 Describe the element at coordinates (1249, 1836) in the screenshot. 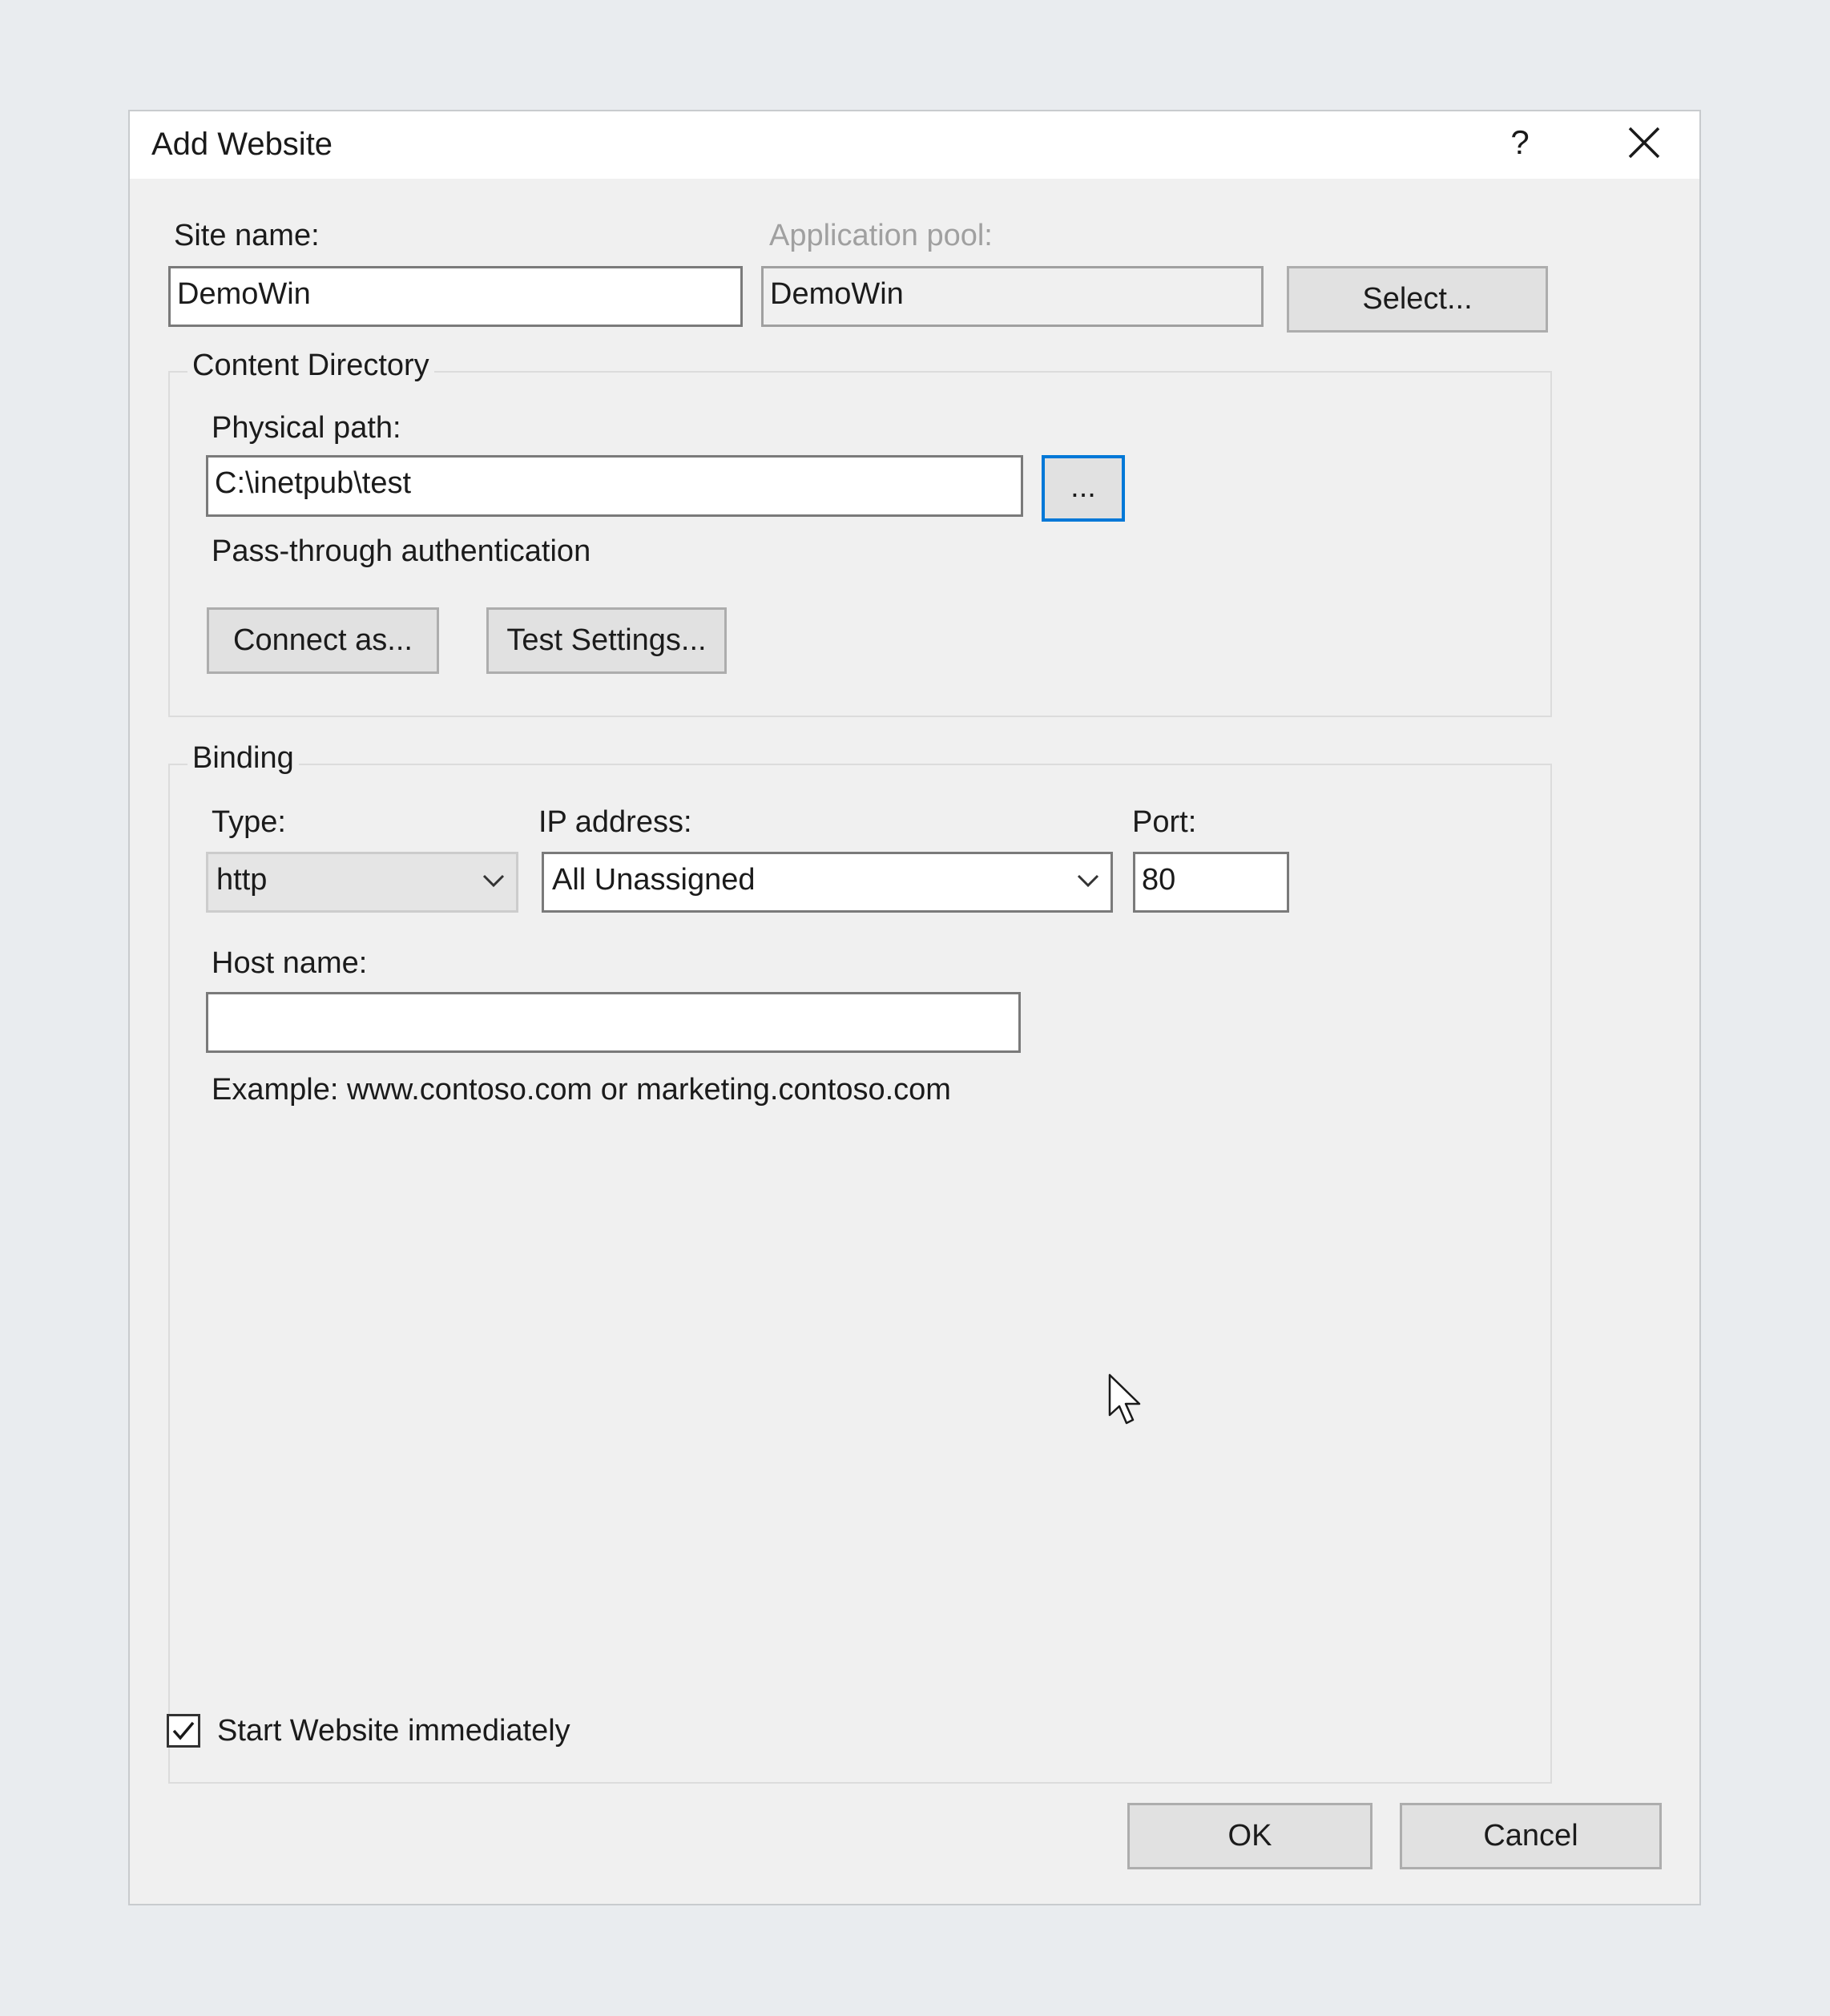

I see `ok-button: OK` at that location.